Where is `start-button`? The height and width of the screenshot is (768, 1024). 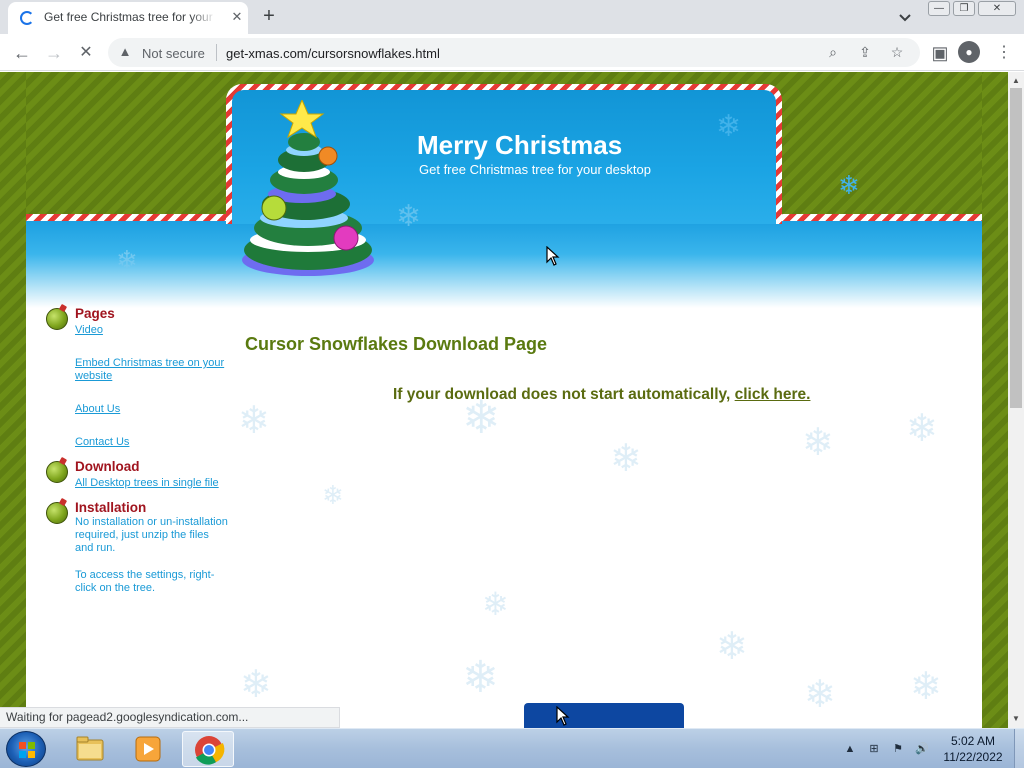 start-button is located at coordinates (26, 749).